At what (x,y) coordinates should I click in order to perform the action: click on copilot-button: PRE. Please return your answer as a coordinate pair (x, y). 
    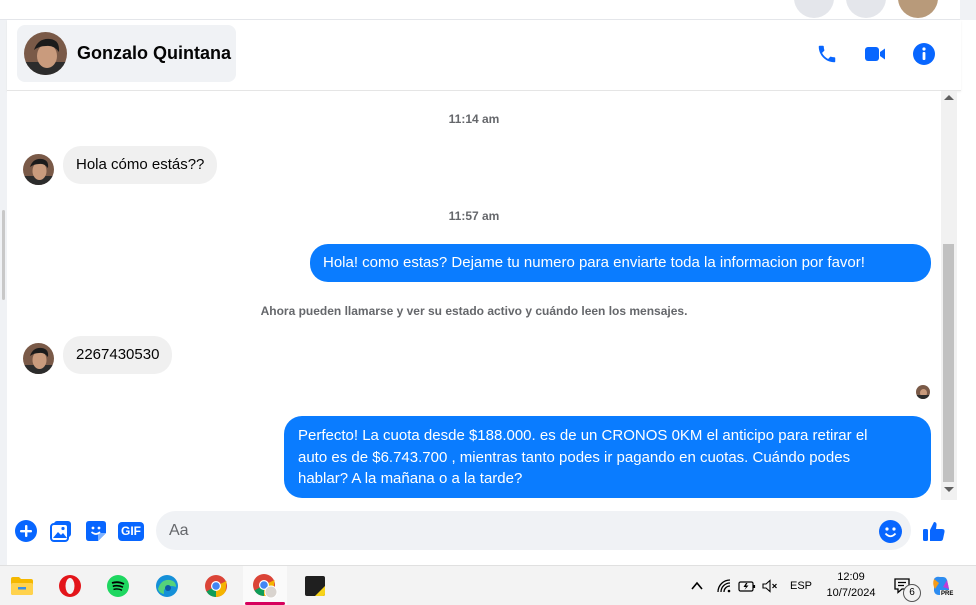
    Looking at the image, I should click on (942, 585).